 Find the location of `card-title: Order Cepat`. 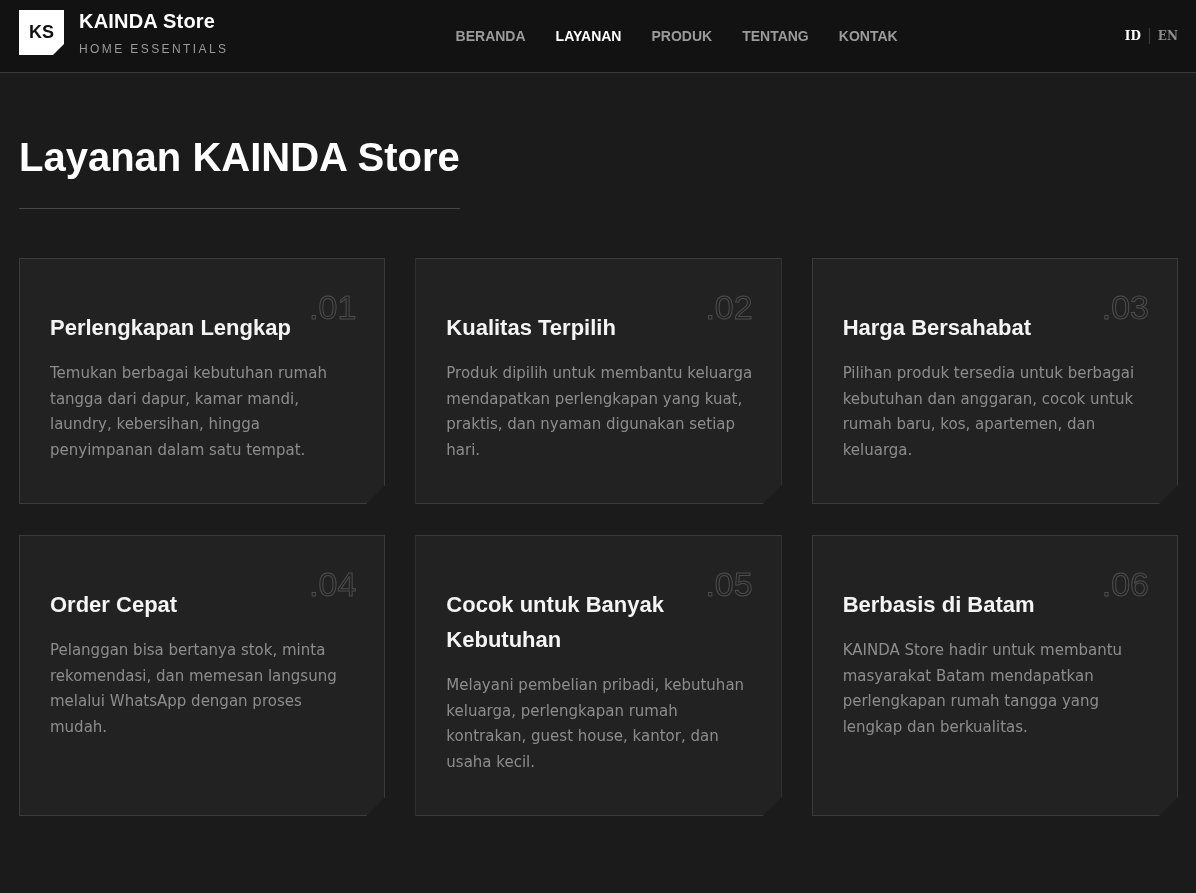

card-title: Order Cepat is located at coordinates (114, 605).